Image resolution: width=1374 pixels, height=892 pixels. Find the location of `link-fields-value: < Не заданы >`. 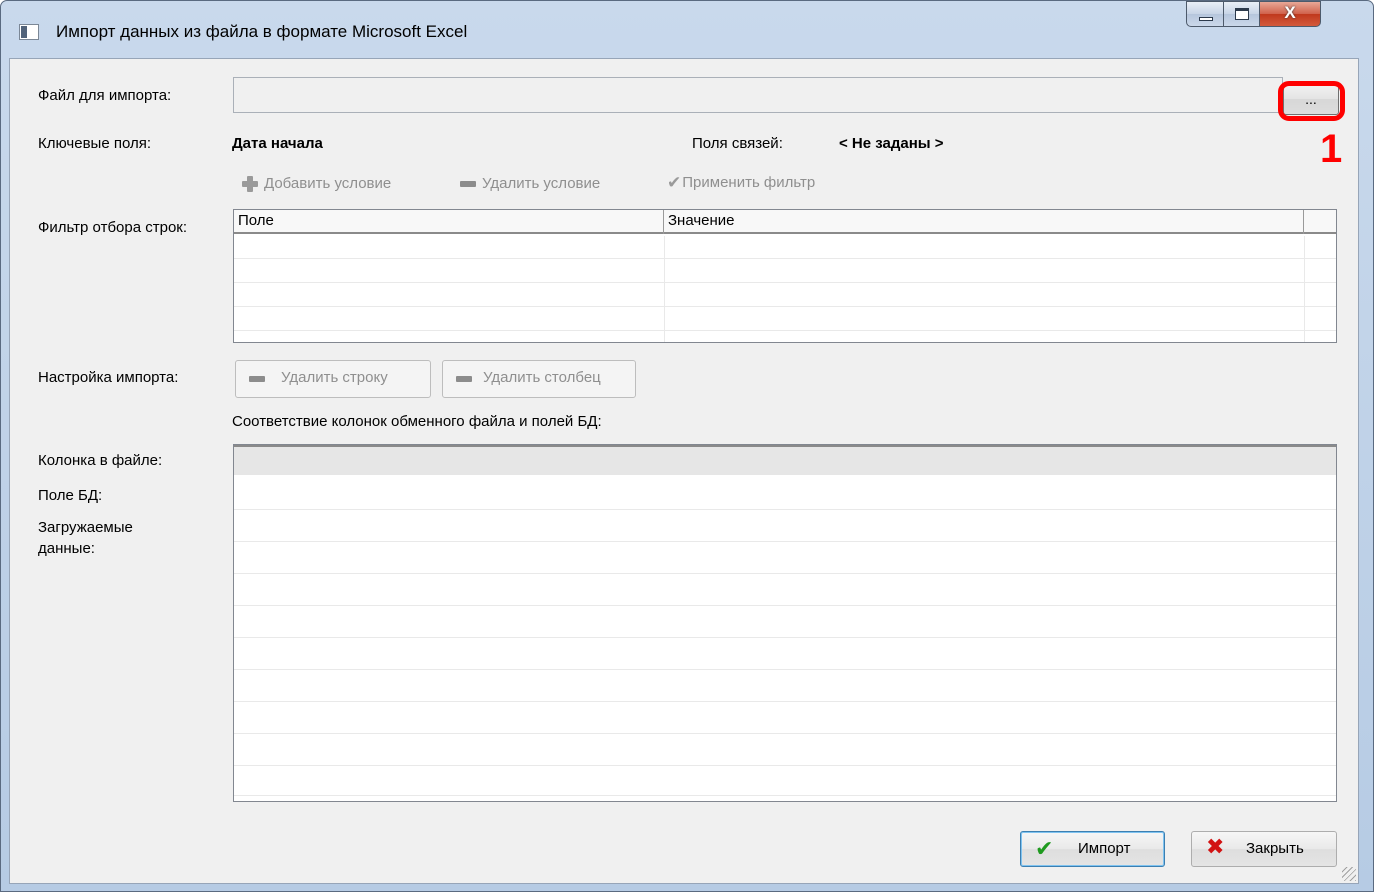

link-fields-value: < Не заданы > is located at coordinates (891, 143).